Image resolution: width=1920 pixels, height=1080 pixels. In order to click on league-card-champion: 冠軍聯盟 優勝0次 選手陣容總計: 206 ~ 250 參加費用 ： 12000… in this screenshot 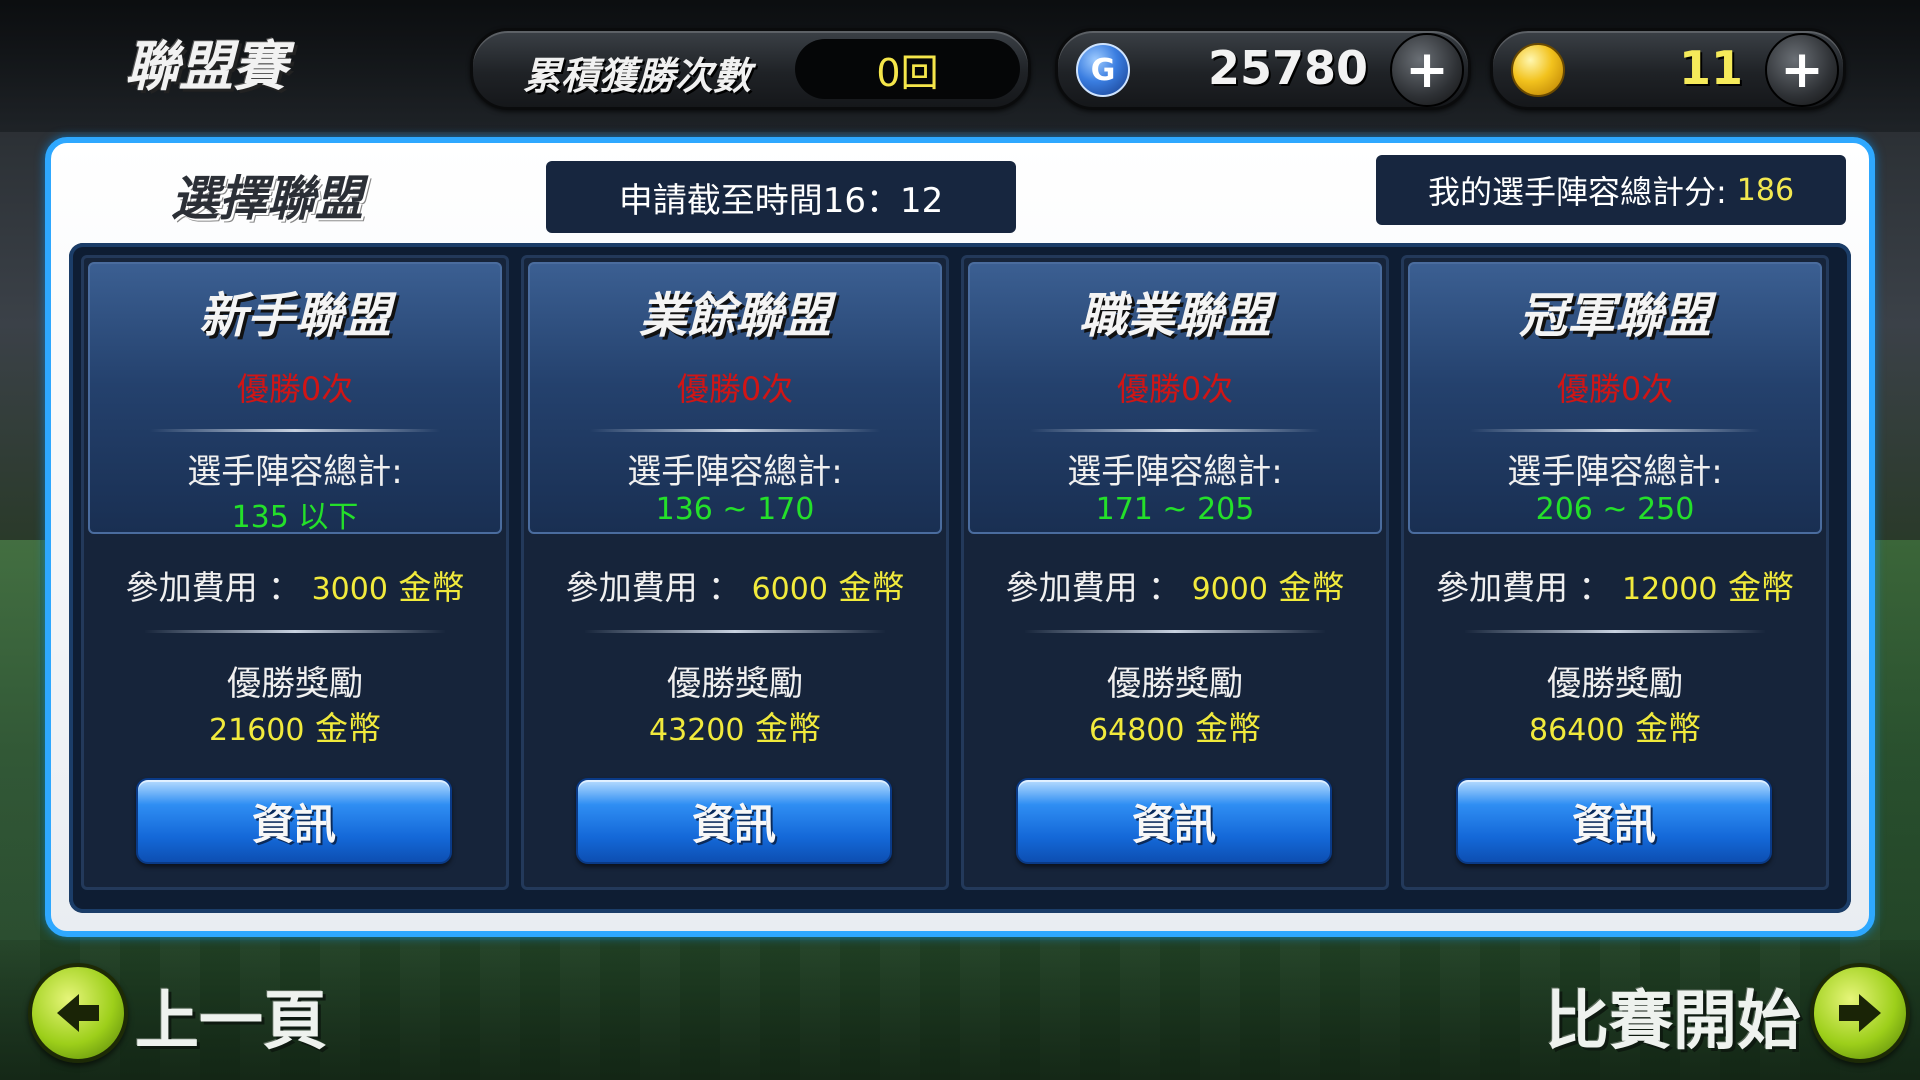, I will do `click(1615, 572)`.